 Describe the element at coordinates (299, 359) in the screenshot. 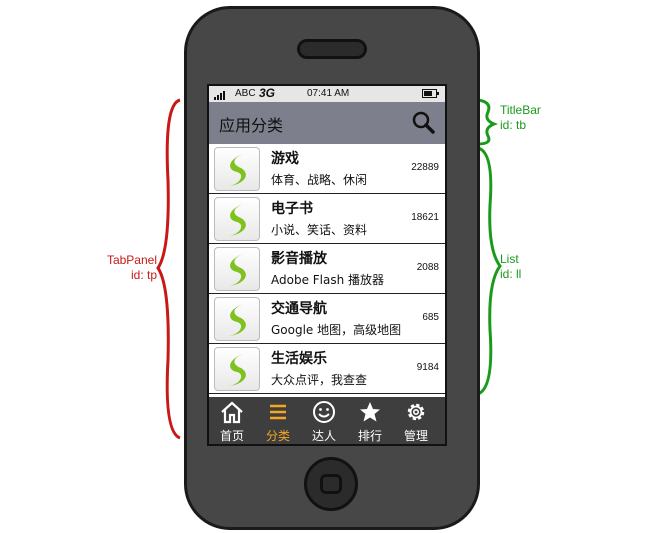

I see `list-item-title: 生活娱乐` at that location.